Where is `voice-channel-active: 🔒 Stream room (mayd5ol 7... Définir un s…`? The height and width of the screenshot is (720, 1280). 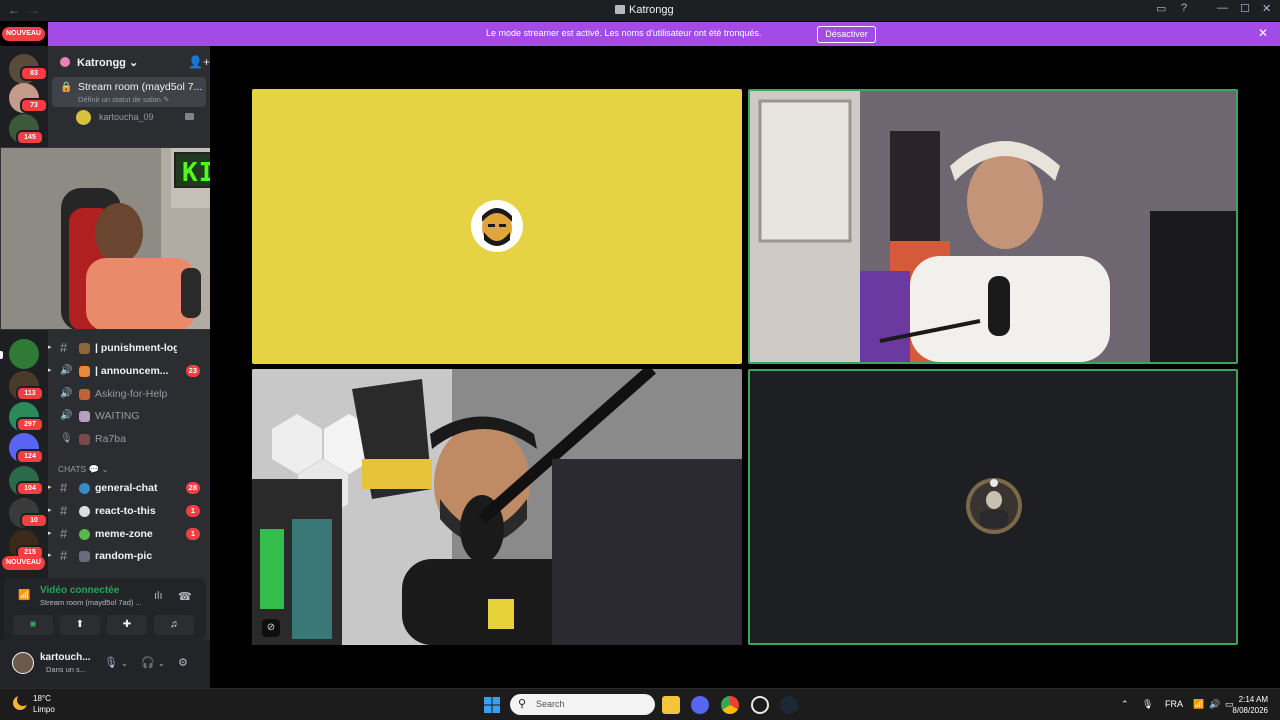 voice-channel-active: 🔒 Stream room (mayd5ol 7... Définir un s… is located at coordinates (129, 92).